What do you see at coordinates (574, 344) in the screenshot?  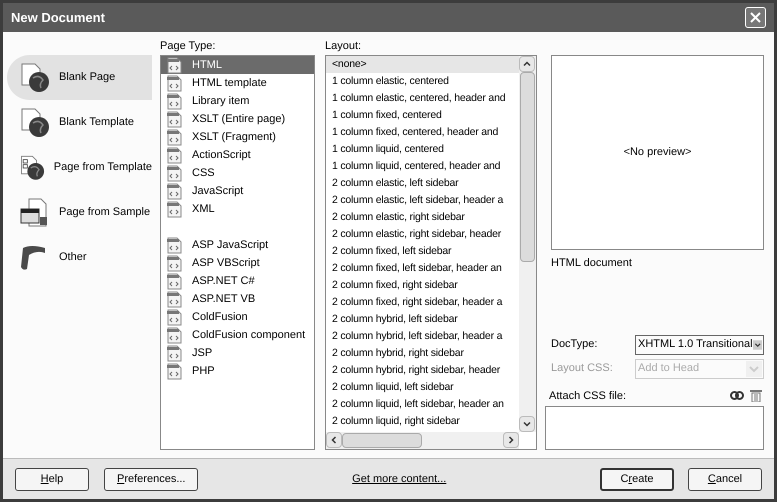 I see `option-label: DocType:` at bounding box center [574, 344].